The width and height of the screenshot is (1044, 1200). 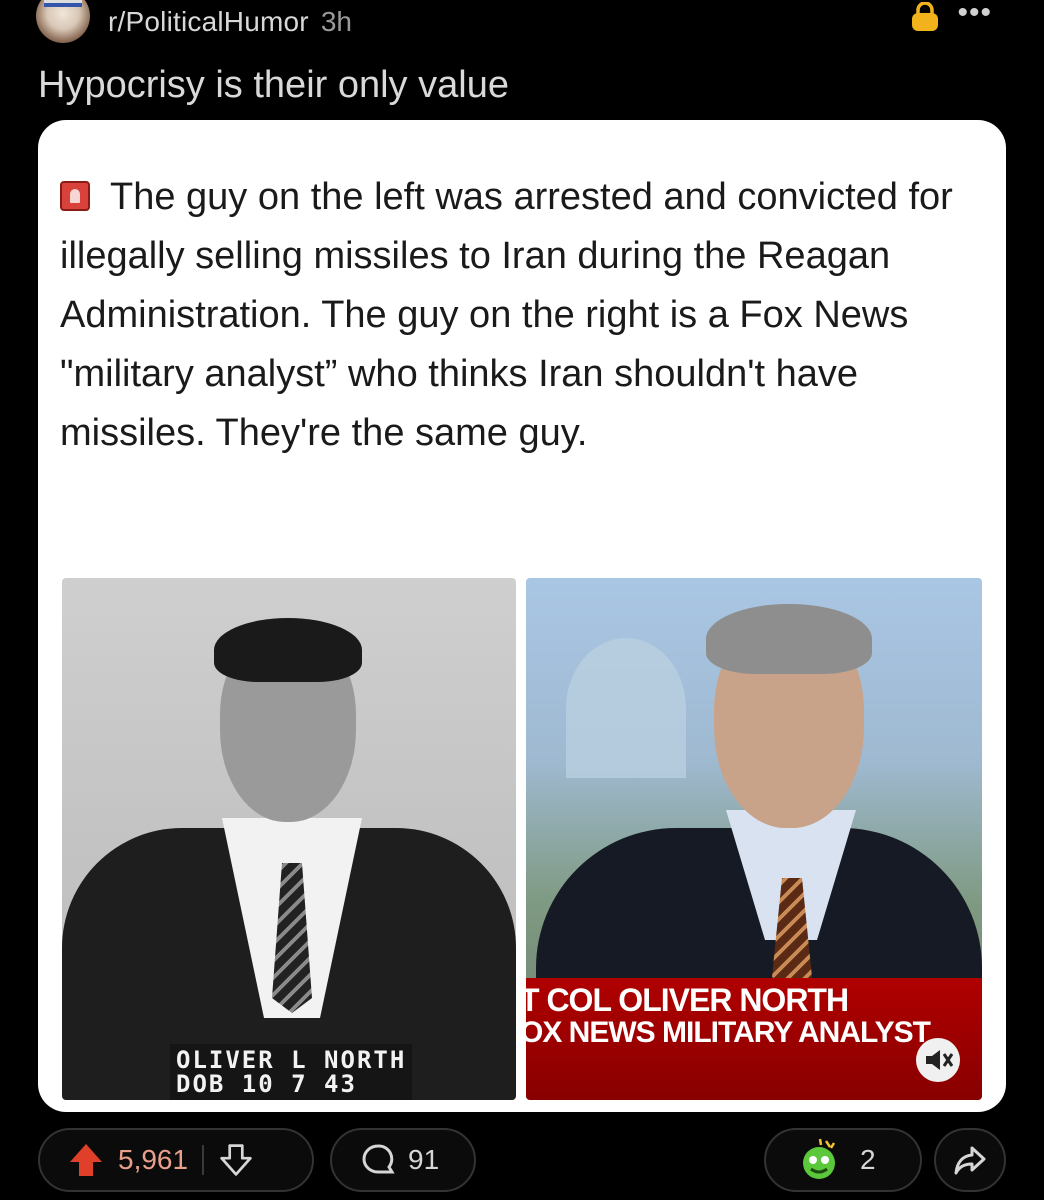 I want to click on comment-count: 91, so click(x=424, y=1159).